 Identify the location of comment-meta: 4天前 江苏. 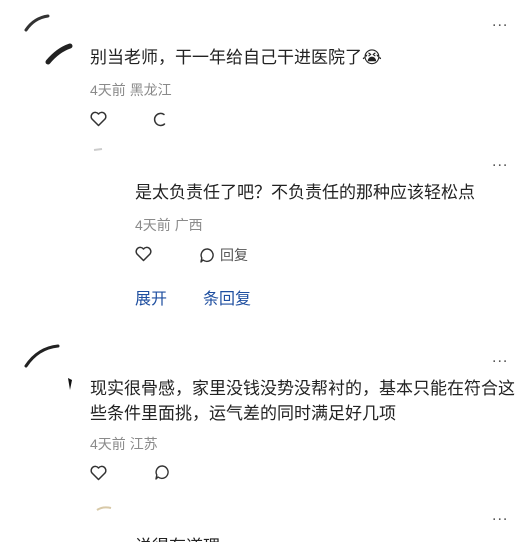
(124, 444).